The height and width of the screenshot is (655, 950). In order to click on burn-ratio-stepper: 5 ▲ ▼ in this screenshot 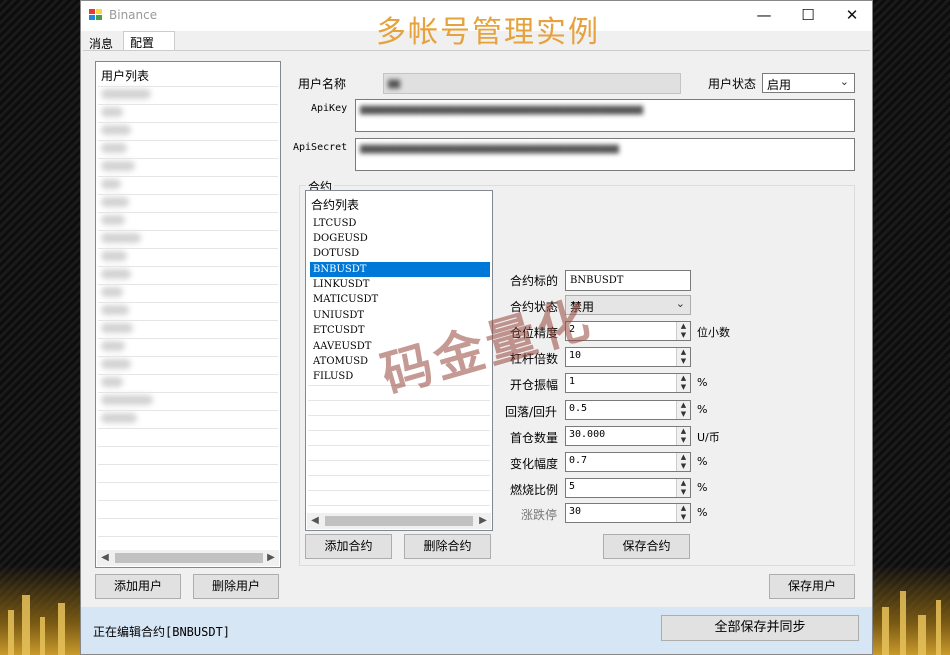, I will do `click(628, 488)`.